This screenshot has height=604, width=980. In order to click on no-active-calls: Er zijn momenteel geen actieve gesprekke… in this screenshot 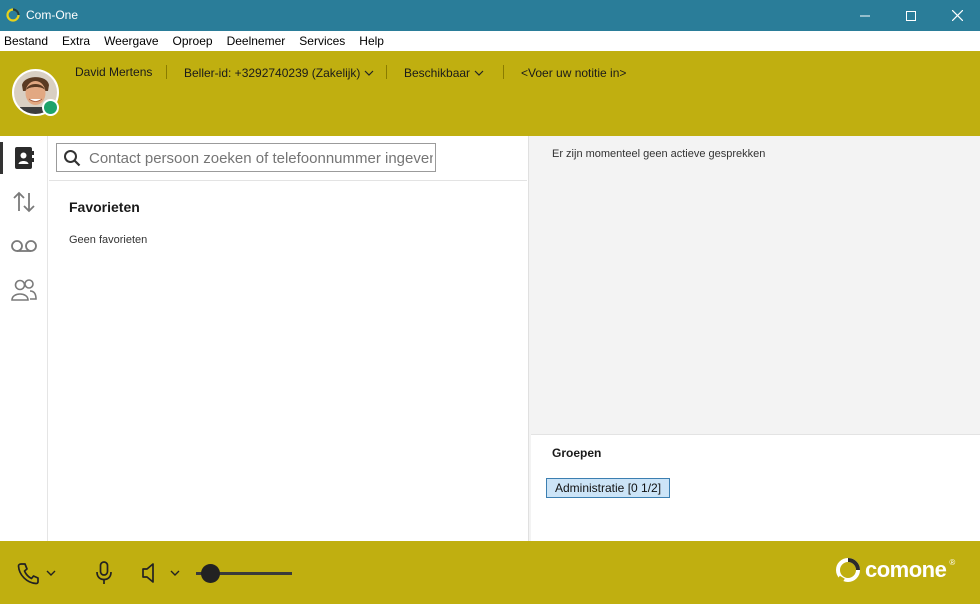, I will do `click(659, 154)`.